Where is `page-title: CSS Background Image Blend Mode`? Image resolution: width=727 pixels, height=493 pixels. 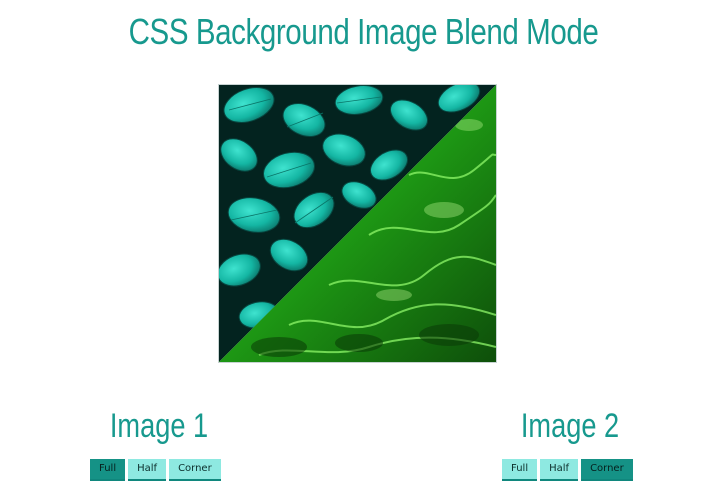
page-title: CSS Background Image Blend Mode is located at coordinates (363, 31).